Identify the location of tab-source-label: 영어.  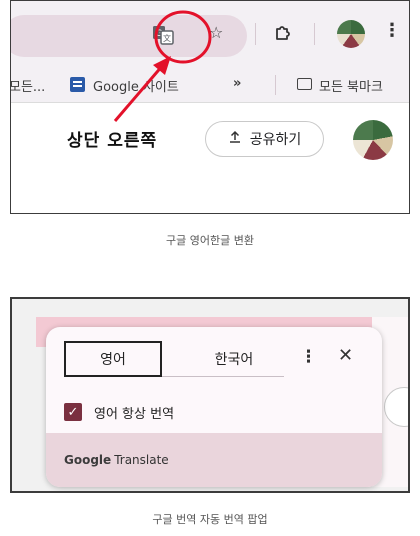
(113, 360).